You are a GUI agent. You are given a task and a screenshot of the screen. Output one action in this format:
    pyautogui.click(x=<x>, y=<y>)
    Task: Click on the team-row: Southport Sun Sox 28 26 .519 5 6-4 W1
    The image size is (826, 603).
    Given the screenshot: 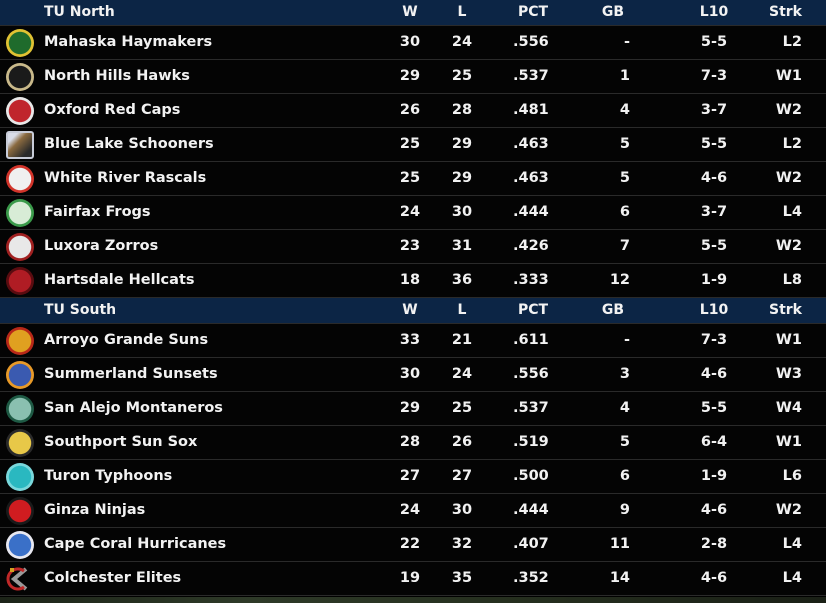 What is the action you would take?
    pyautogui.click(x=413, y=443)
    